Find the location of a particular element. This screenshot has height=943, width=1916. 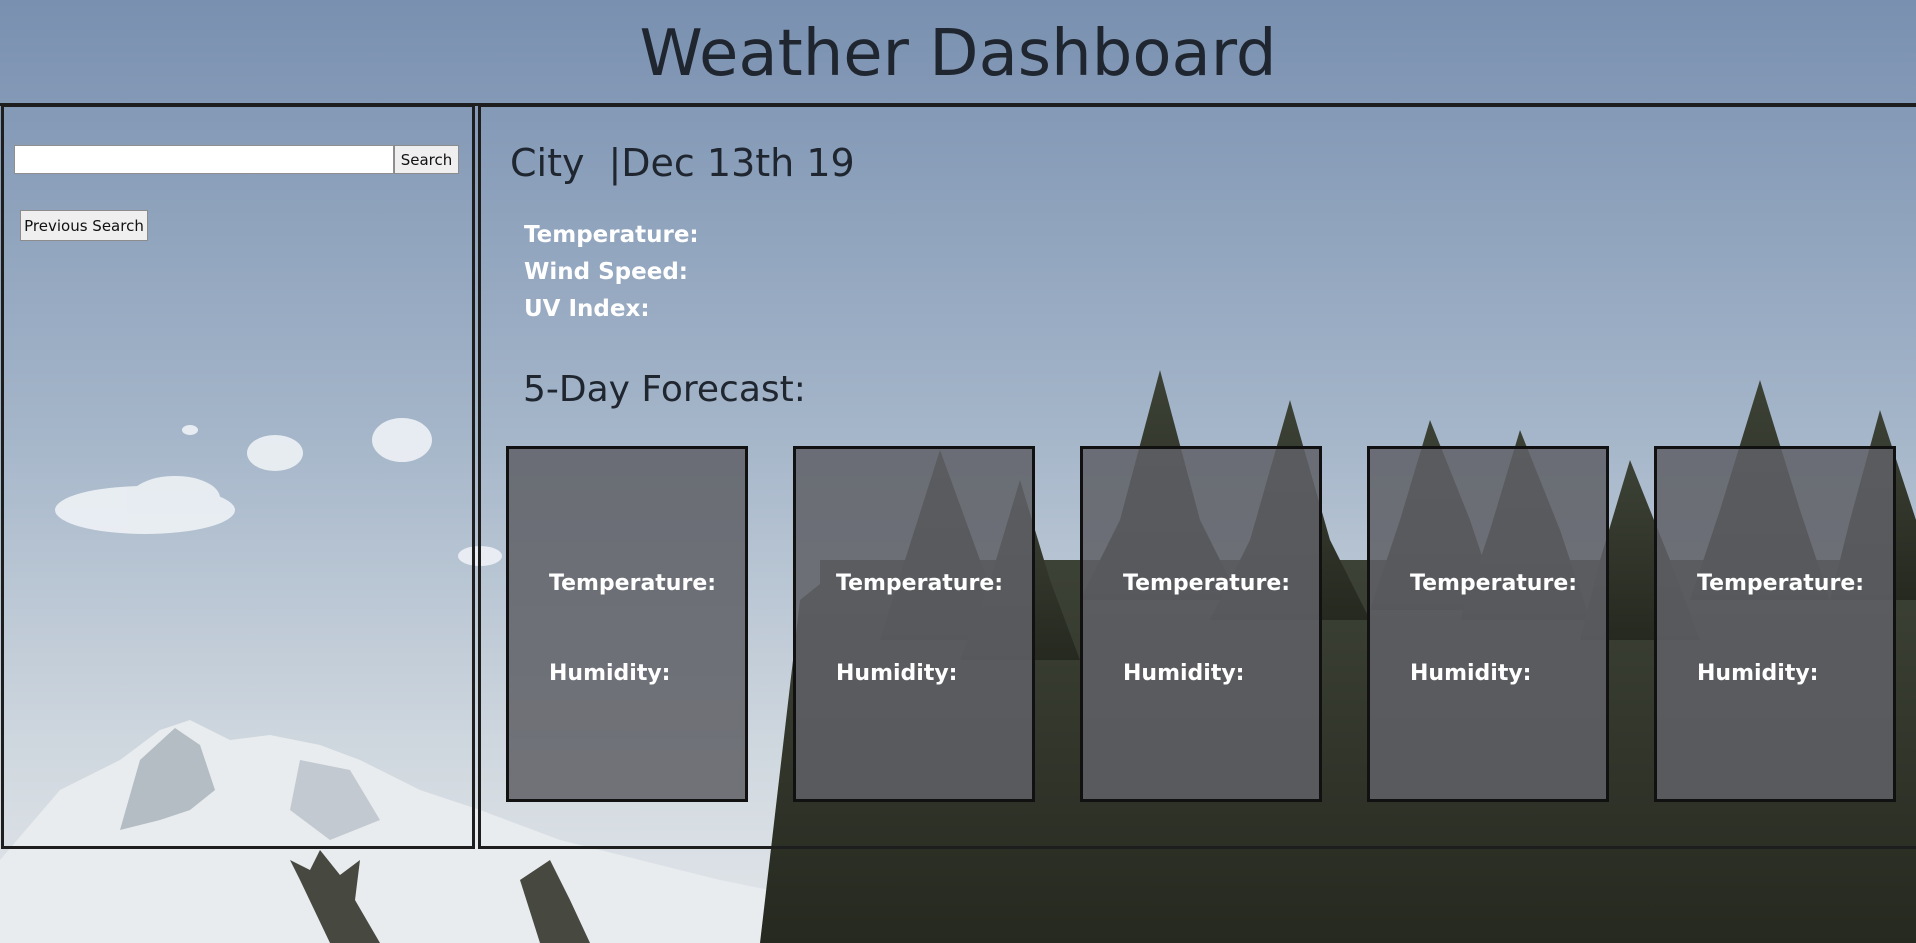

forecast-card-3: Temperature: Humidity: is located at coordinates (1201, 624).